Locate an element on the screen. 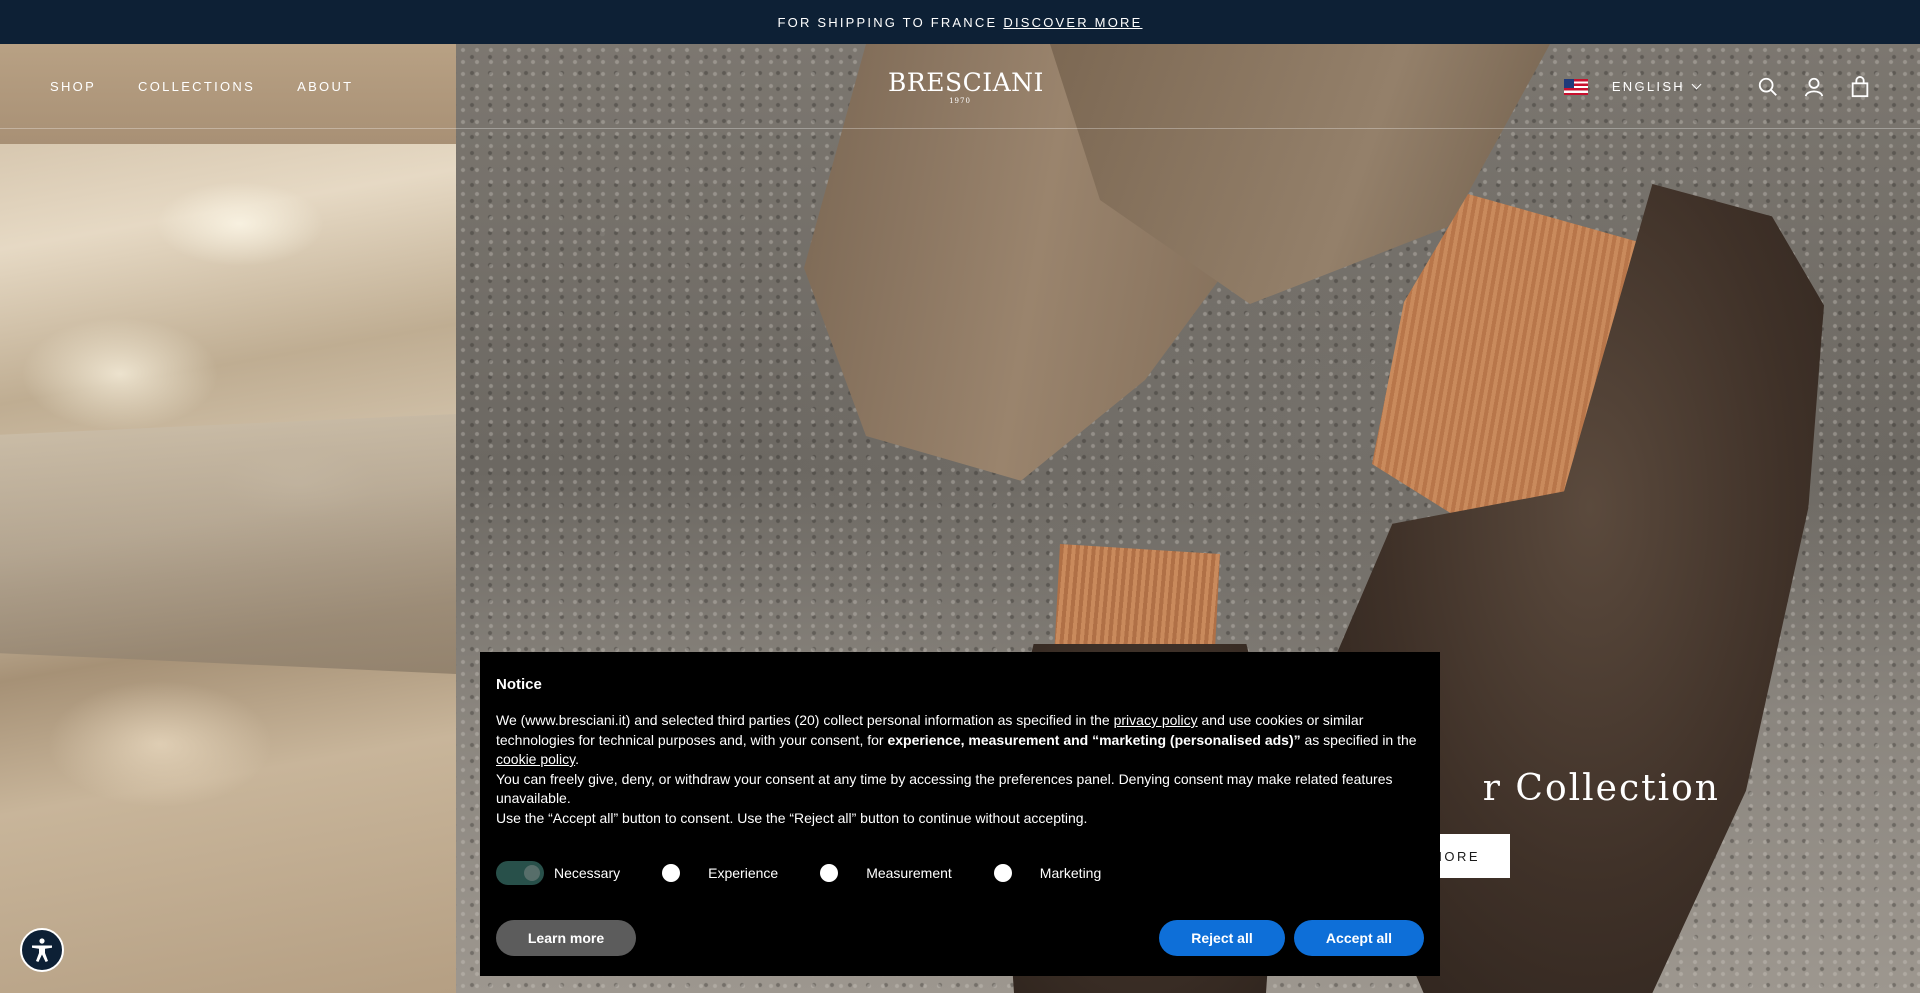 This screenshot has width=1920, height=993. accessibility-button is located at coordinates (42, 950).